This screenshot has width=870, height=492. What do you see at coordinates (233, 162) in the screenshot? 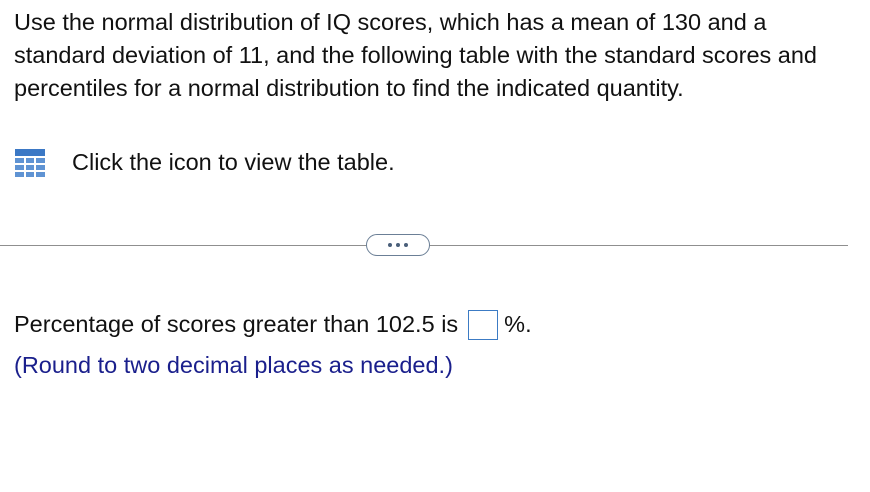
I see `view-table-label: Click the icon to view the table.` at bounding box center [233, 162].